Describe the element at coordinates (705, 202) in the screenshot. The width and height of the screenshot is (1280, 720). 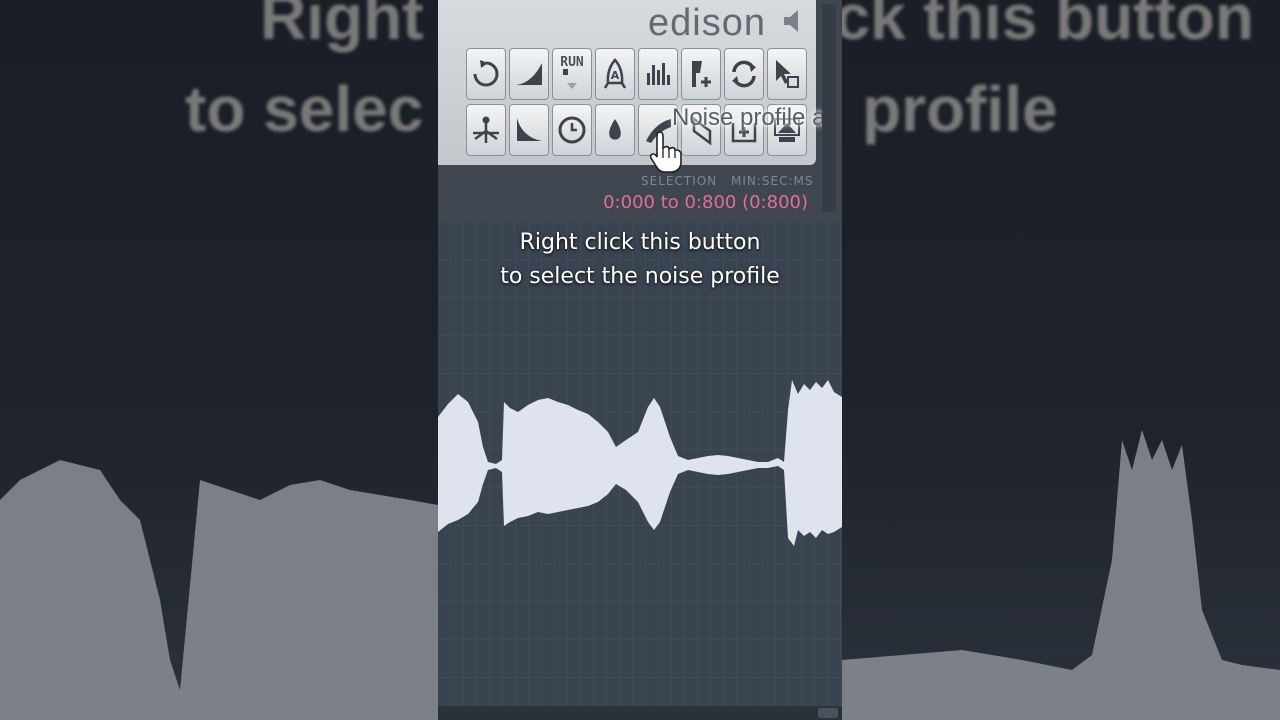
I see `selection-range: 0:000 to 0:800 (0:800)` at that location.